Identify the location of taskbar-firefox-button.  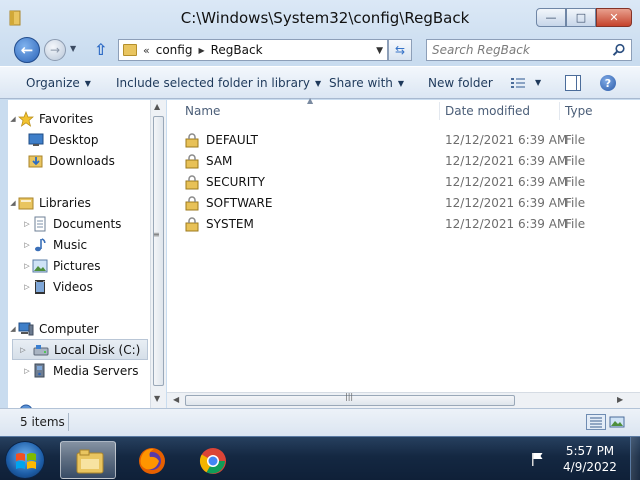
(151, 460).